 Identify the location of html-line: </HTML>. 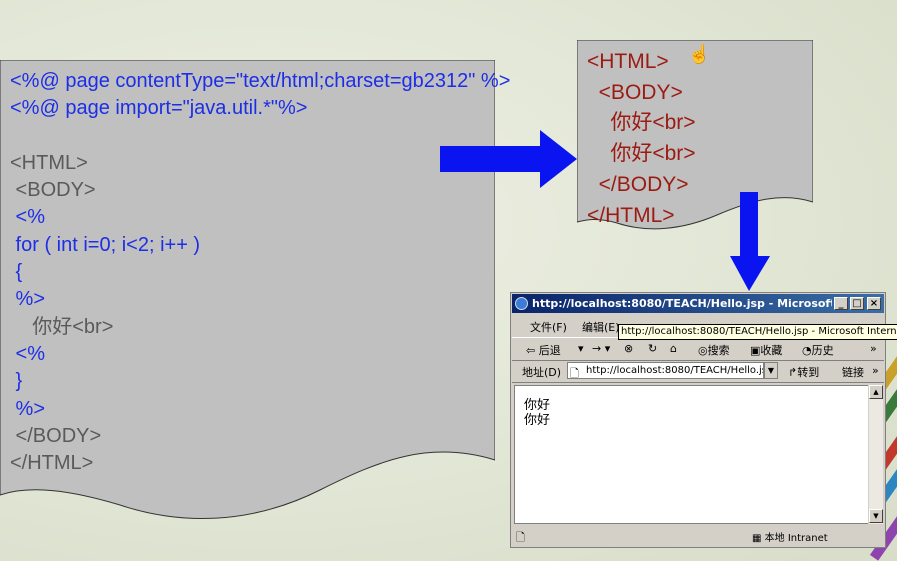
(631, 215).